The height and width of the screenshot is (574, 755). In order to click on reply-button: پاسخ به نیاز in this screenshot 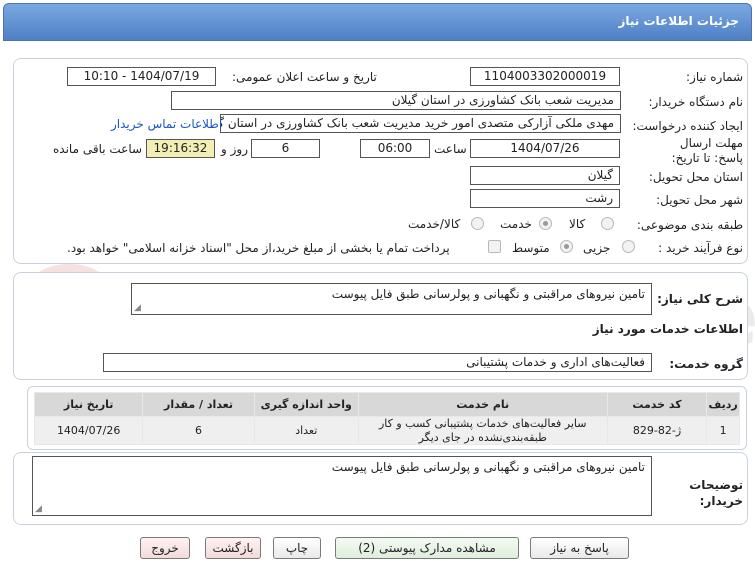, I will do `click(579, 548)`.